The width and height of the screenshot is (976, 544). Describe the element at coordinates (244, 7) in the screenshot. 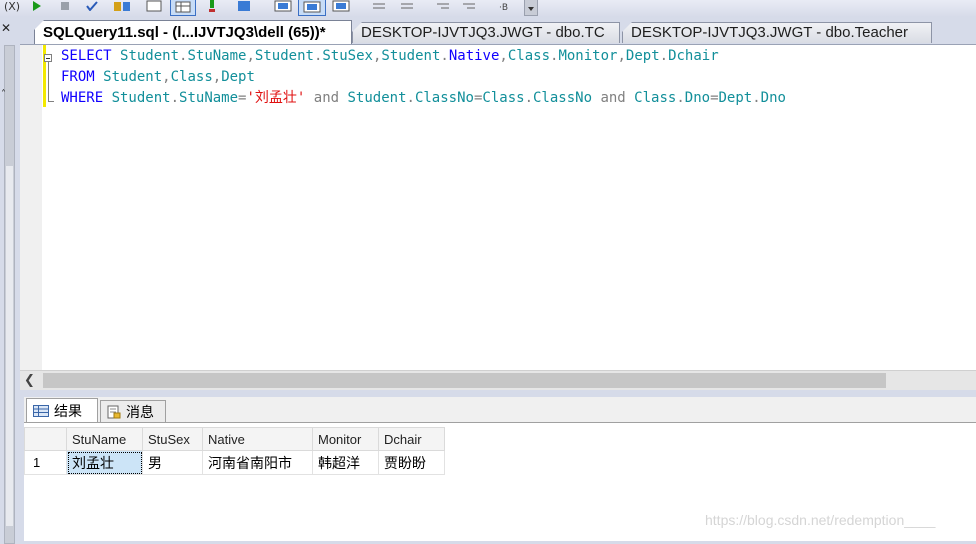

I see `include-plan-icon` at that location.